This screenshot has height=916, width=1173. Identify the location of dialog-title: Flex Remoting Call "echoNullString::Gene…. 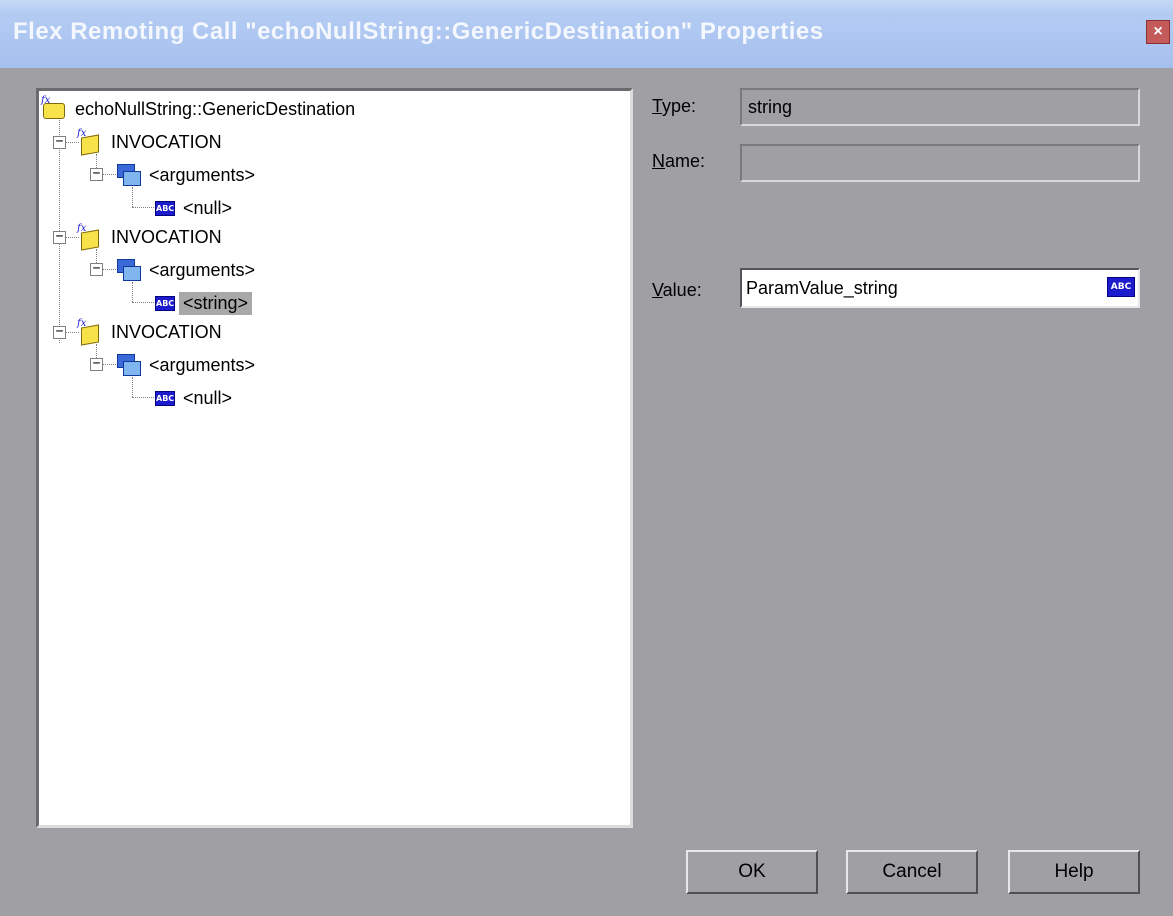
(418, 31).